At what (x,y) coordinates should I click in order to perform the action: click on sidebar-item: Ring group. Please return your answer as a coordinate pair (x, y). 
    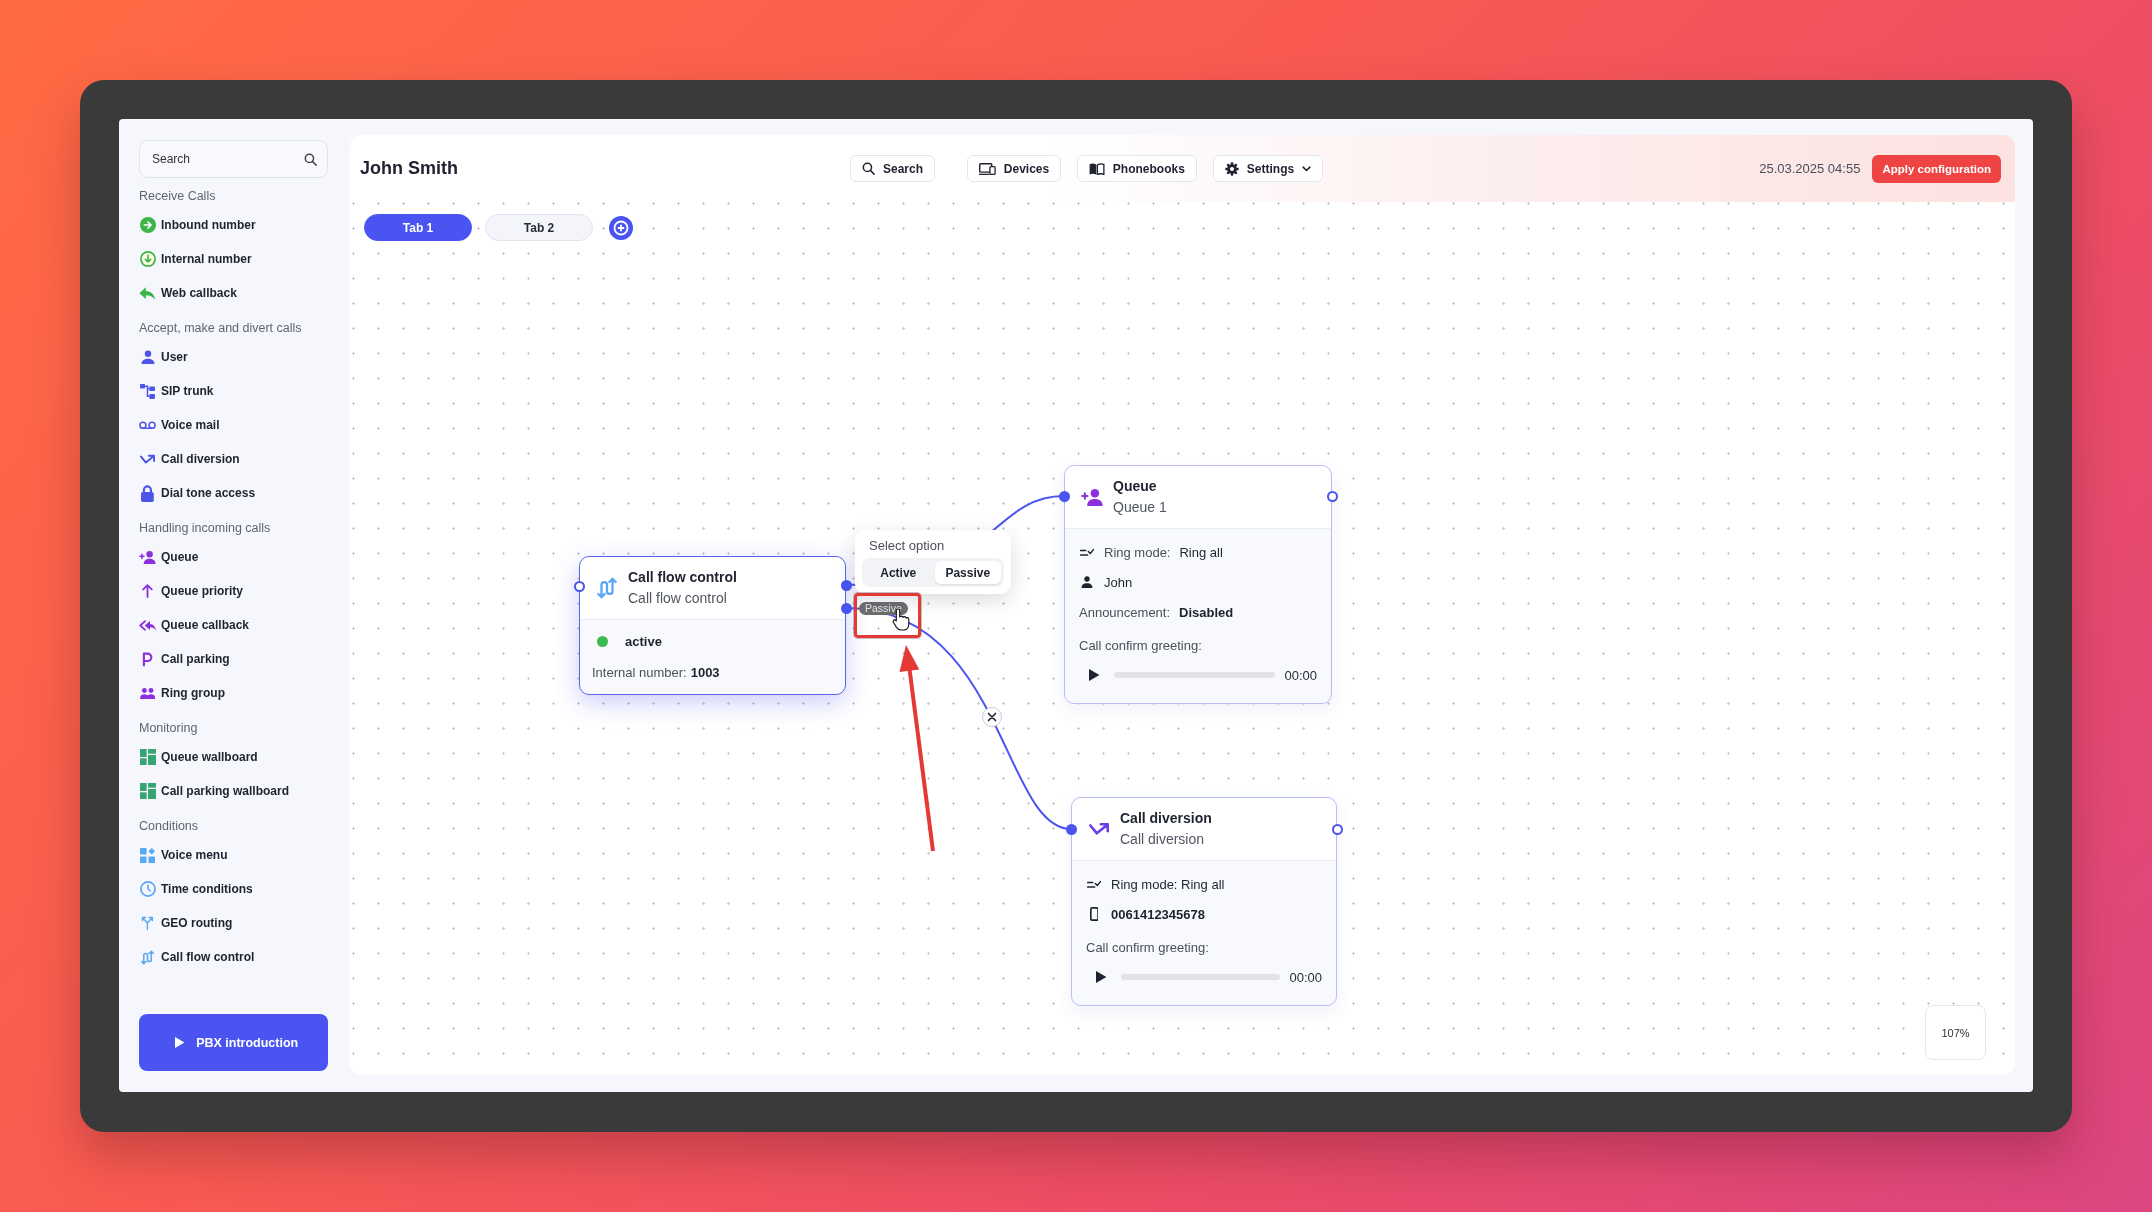
    Looking at the image, I should click on (233, 693).